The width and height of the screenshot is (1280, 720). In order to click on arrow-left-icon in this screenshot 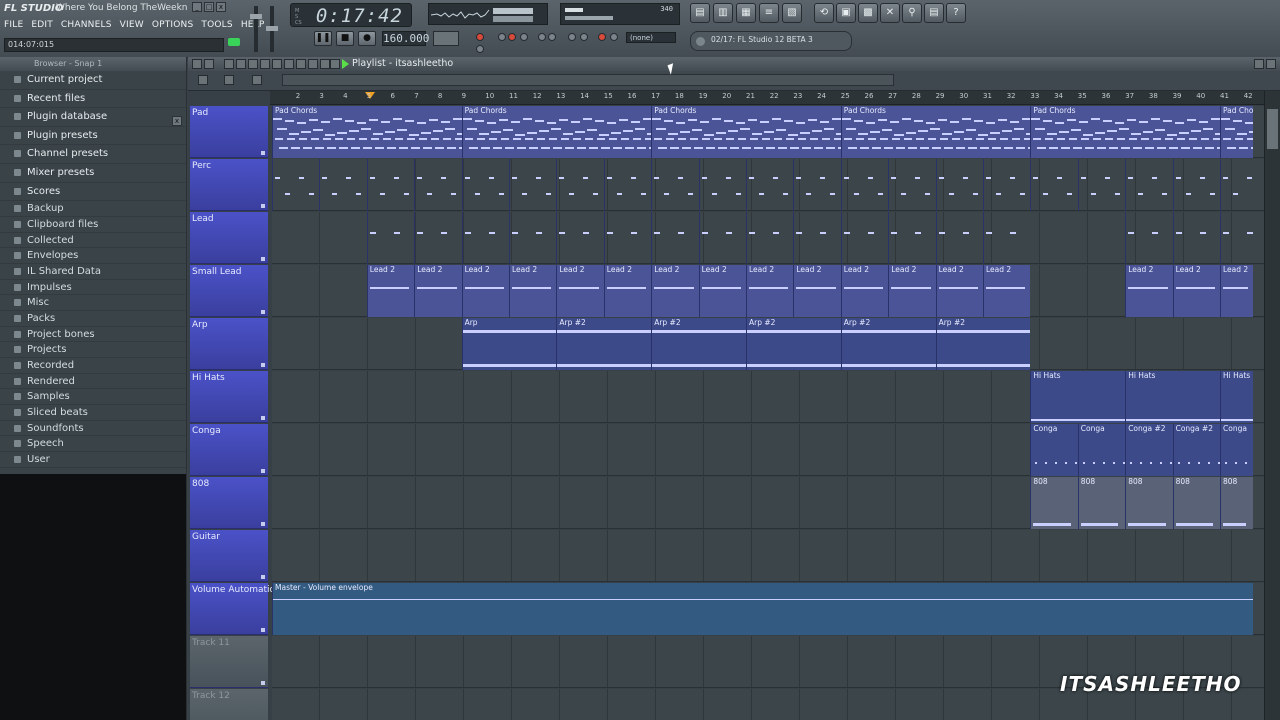, I will do `click(257, 80)`.